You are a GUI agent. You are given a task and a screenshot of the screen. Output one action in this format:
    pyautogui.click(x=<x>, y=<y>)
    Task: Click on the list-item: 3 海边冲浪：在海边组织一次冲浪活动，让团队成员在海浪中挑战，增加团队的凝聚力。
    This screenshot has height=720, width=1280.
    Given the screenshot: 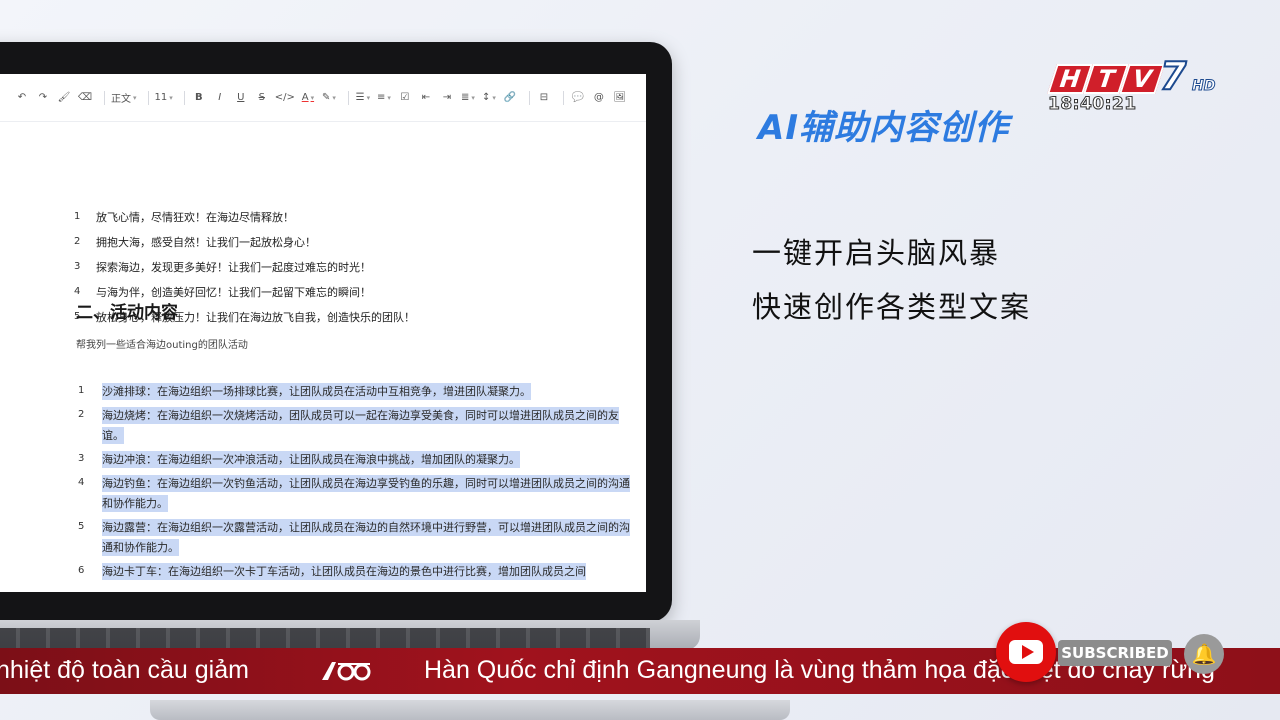 What is the action you would take?
    pyautogui.click(x=358, y=460)
    